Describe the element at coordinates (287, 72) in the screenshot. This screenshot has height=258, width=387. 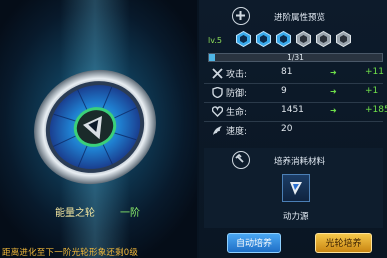
I see `stat-value: 81` at that location.